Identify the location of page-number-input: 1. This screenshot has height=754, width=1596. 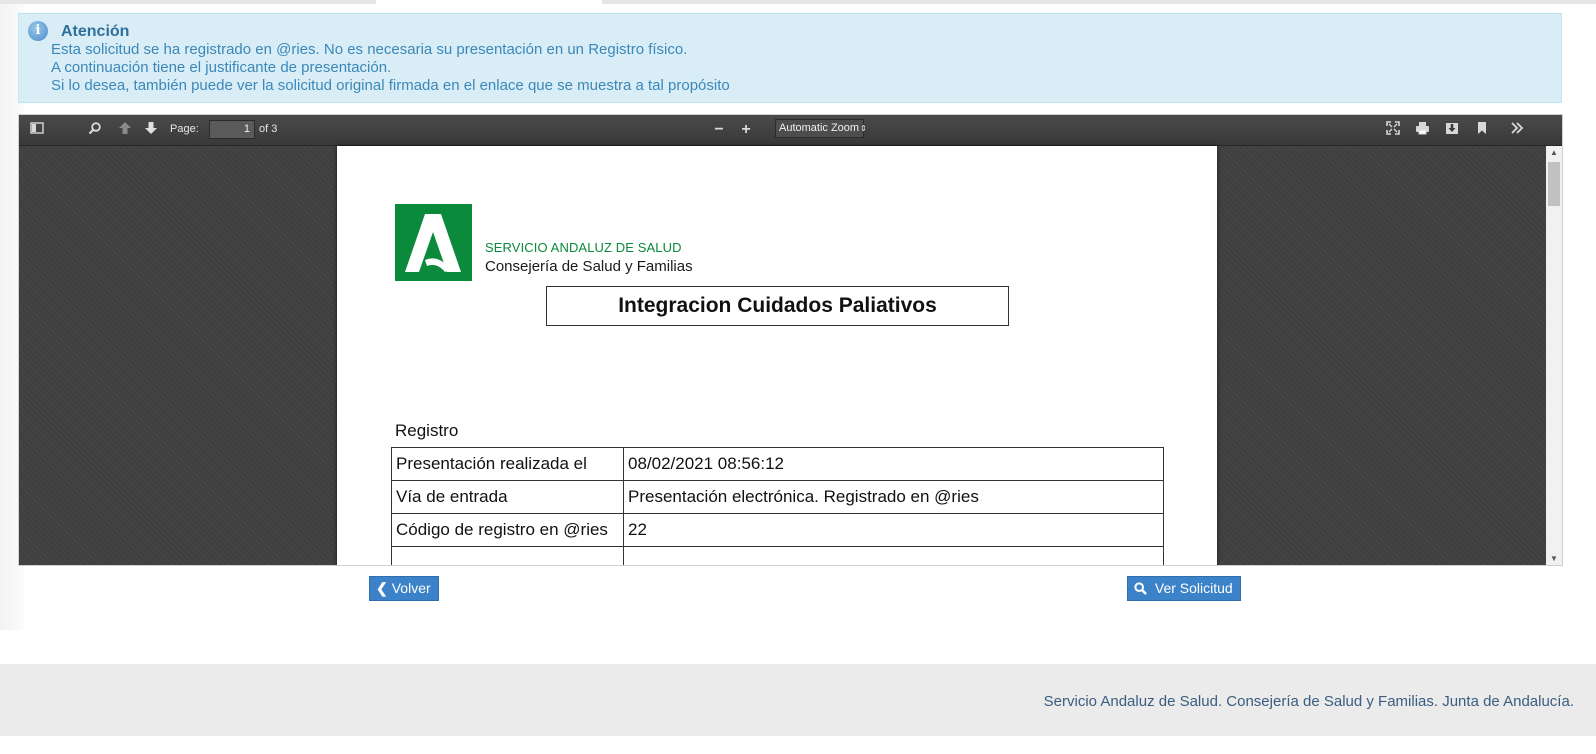
(232, 129).